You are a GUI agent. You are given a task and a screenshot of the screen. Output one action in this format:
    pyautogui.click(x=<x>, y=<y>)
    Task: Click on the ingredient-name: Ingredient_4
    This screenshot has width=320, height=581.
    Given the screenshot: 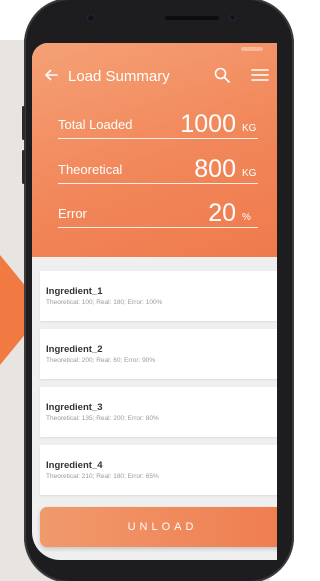 What is the action you would take?
    pyautogui.click(x=74, y=465)
    